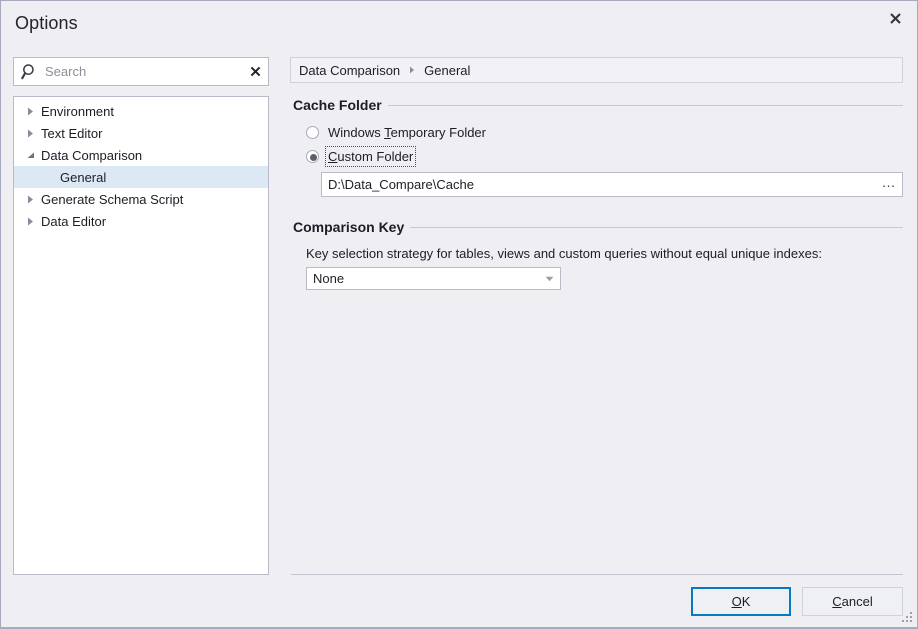 The width and height of the screenshot is (918, 629). What do you see at coordinates (370, 156) in the screenshot?
I see `radio-label: Custom Folder` at bounding box center [370, 156].